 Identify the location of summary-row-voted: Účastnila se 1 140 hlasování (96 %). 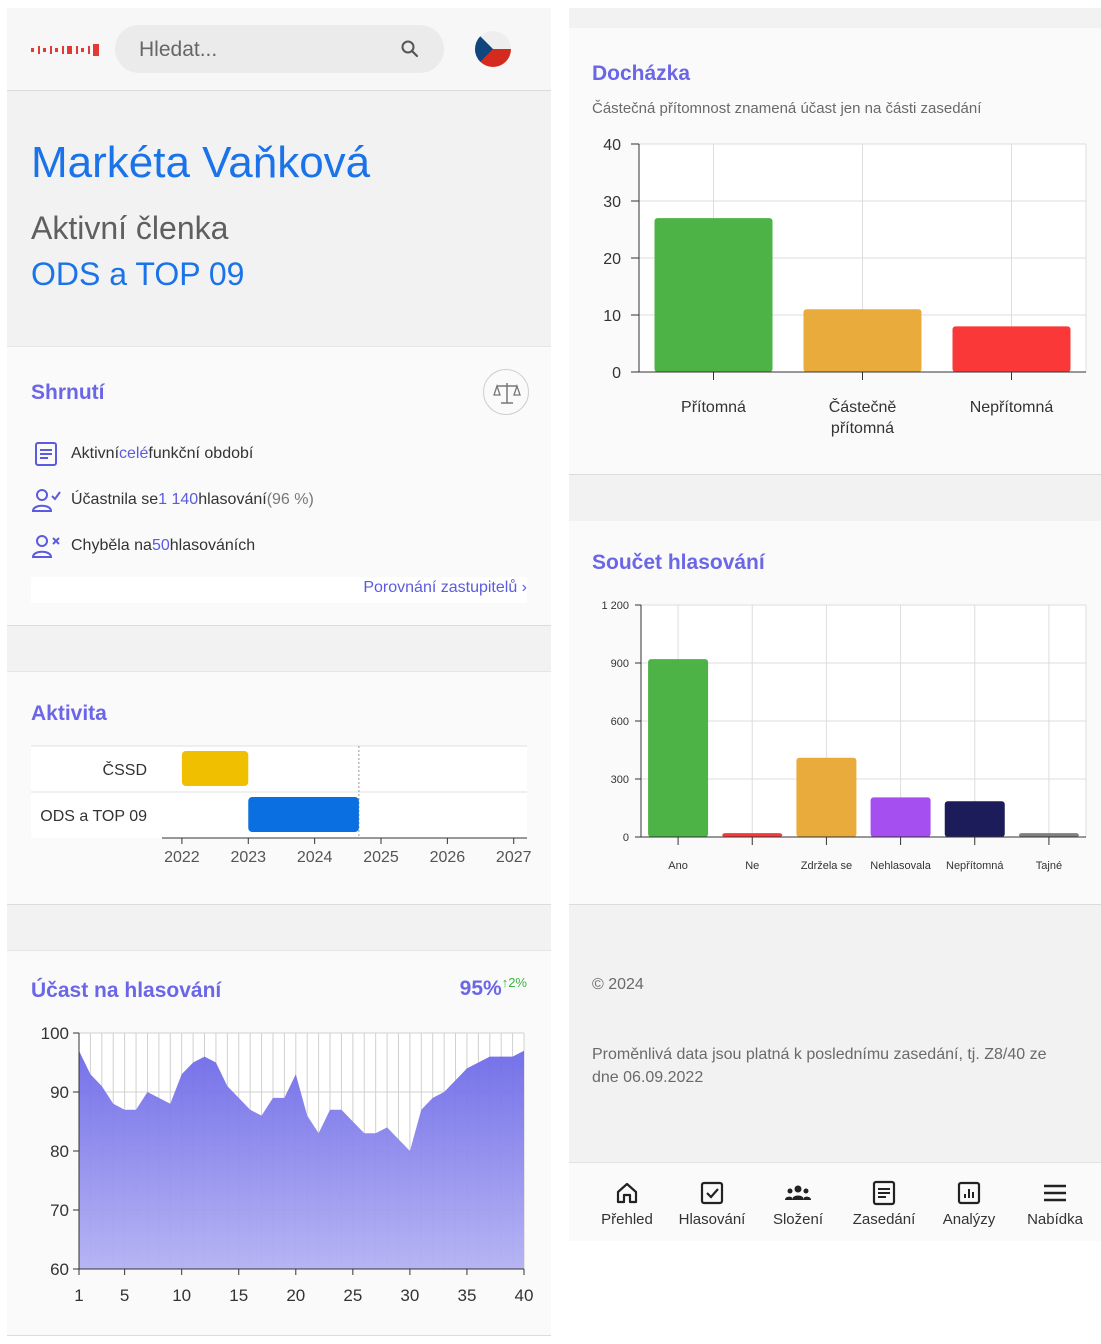
(172, 500).